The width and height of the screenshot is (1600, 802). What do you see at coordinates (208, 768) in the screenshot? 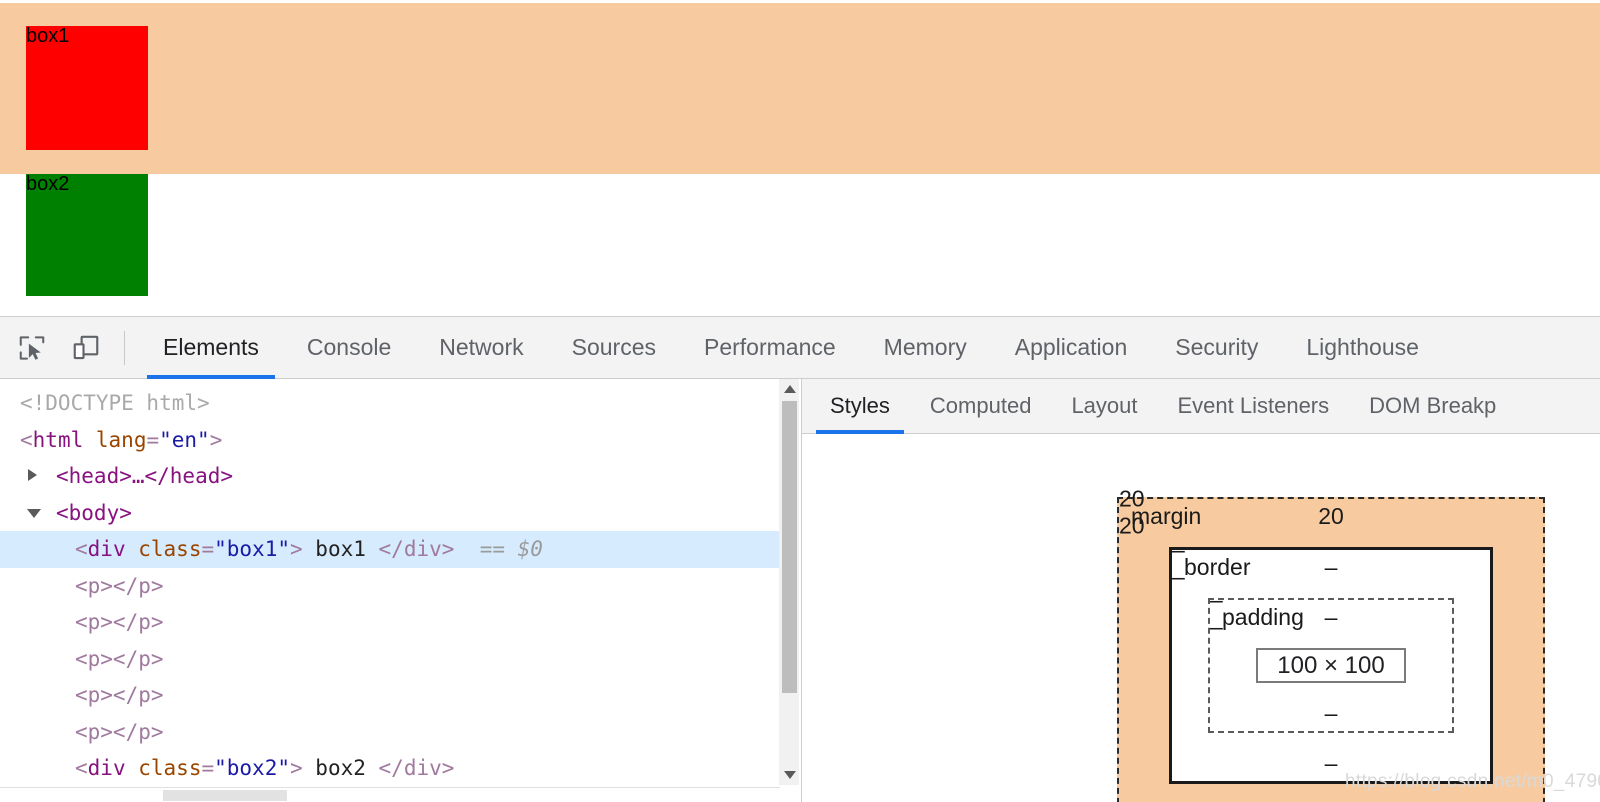
I see `box2-eq: =` at bounding box center [208, 768].